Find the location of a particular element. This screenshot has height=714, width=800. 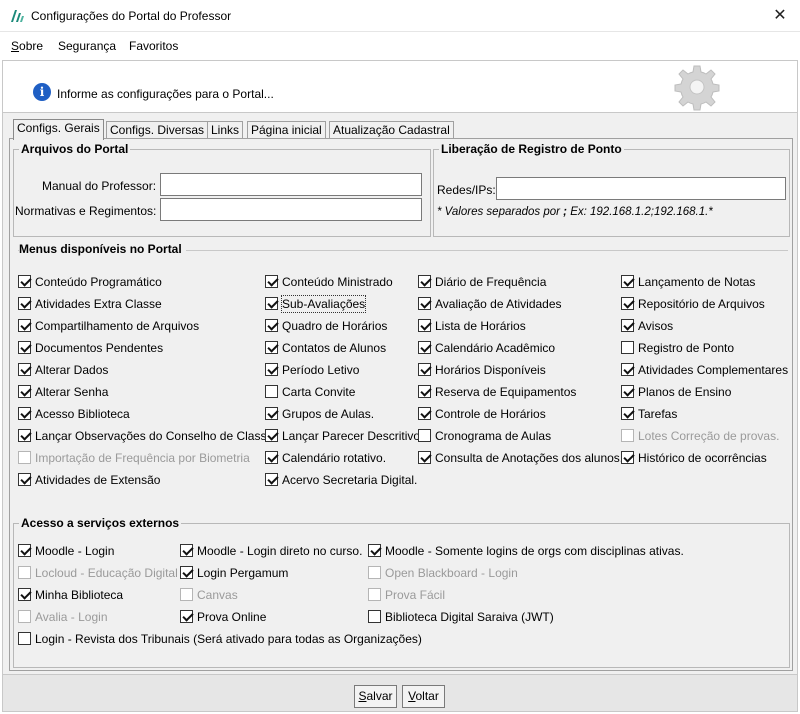

menu-sobre: Sobre is located at coordinates (27, 46).